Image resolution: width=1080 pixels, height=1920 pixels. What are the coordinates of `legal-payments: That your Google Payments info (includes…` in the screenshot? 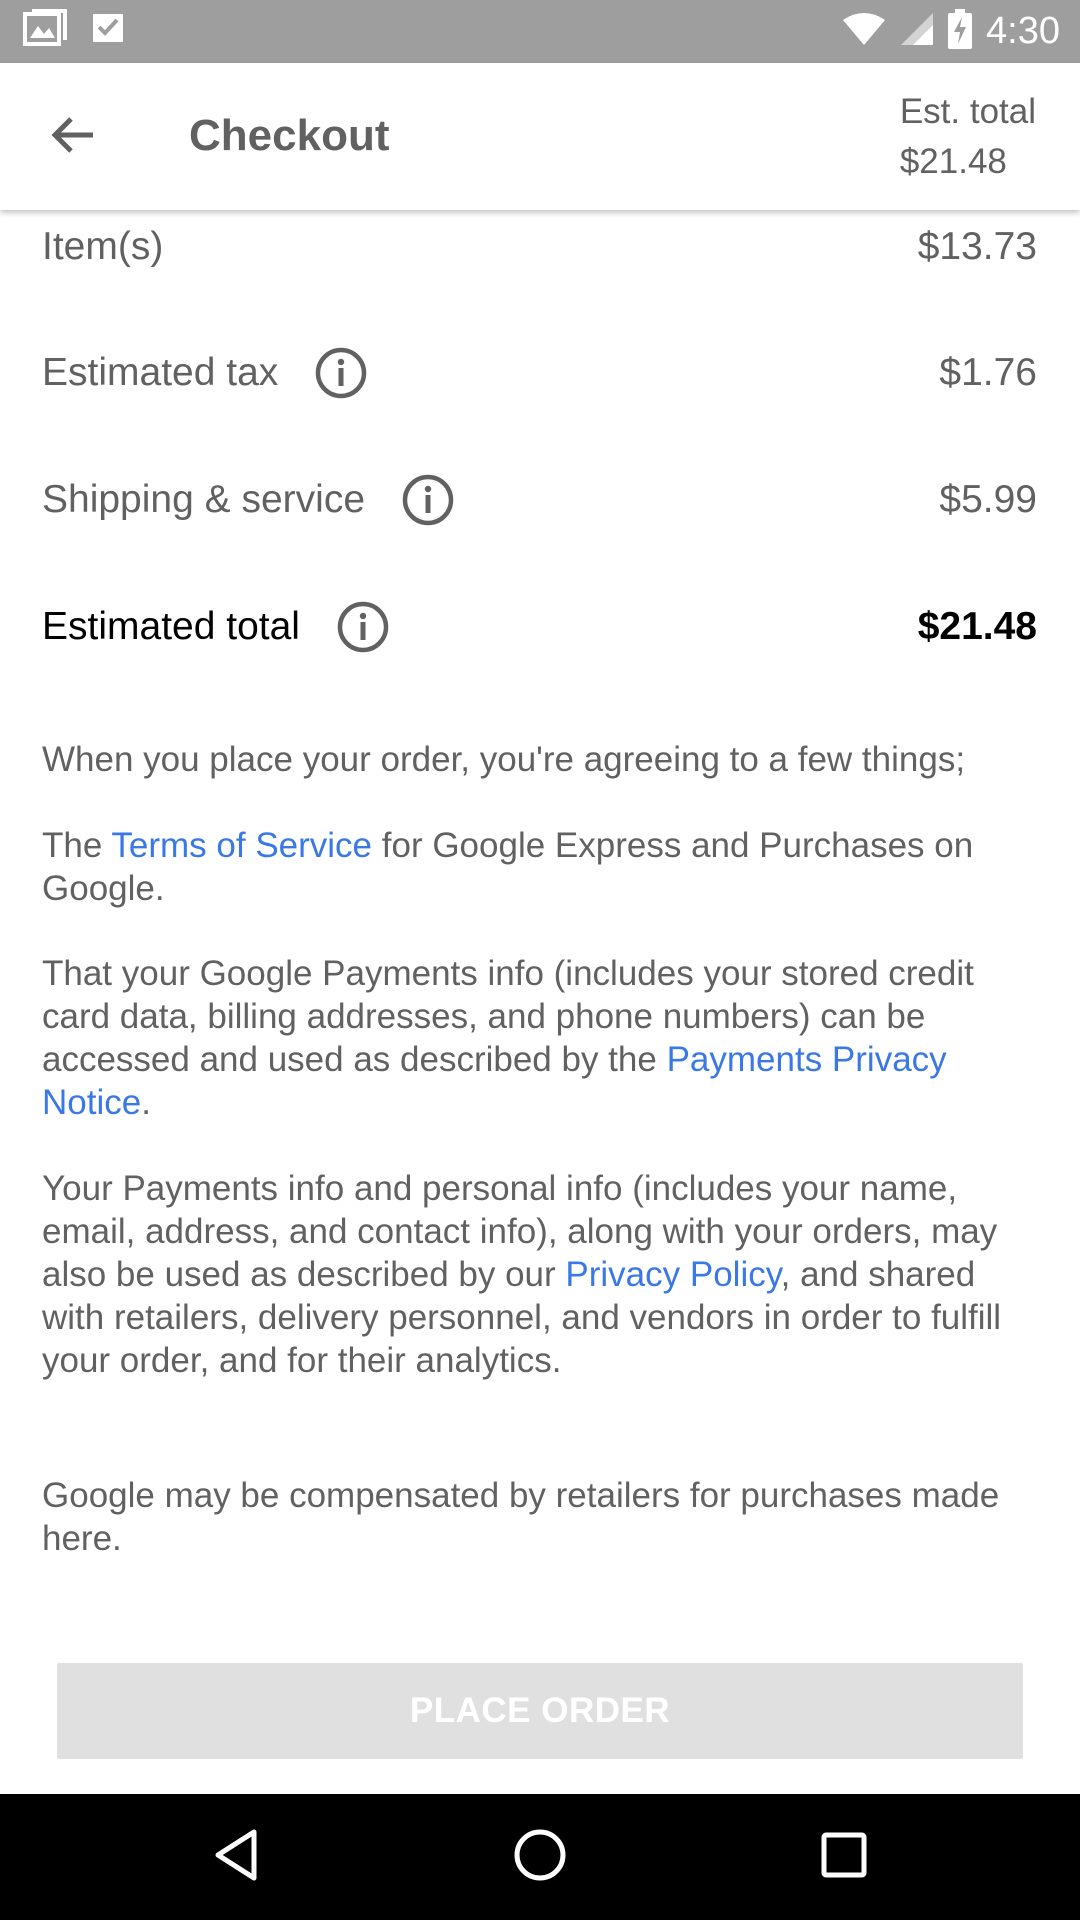 It's located at (542, 1038).